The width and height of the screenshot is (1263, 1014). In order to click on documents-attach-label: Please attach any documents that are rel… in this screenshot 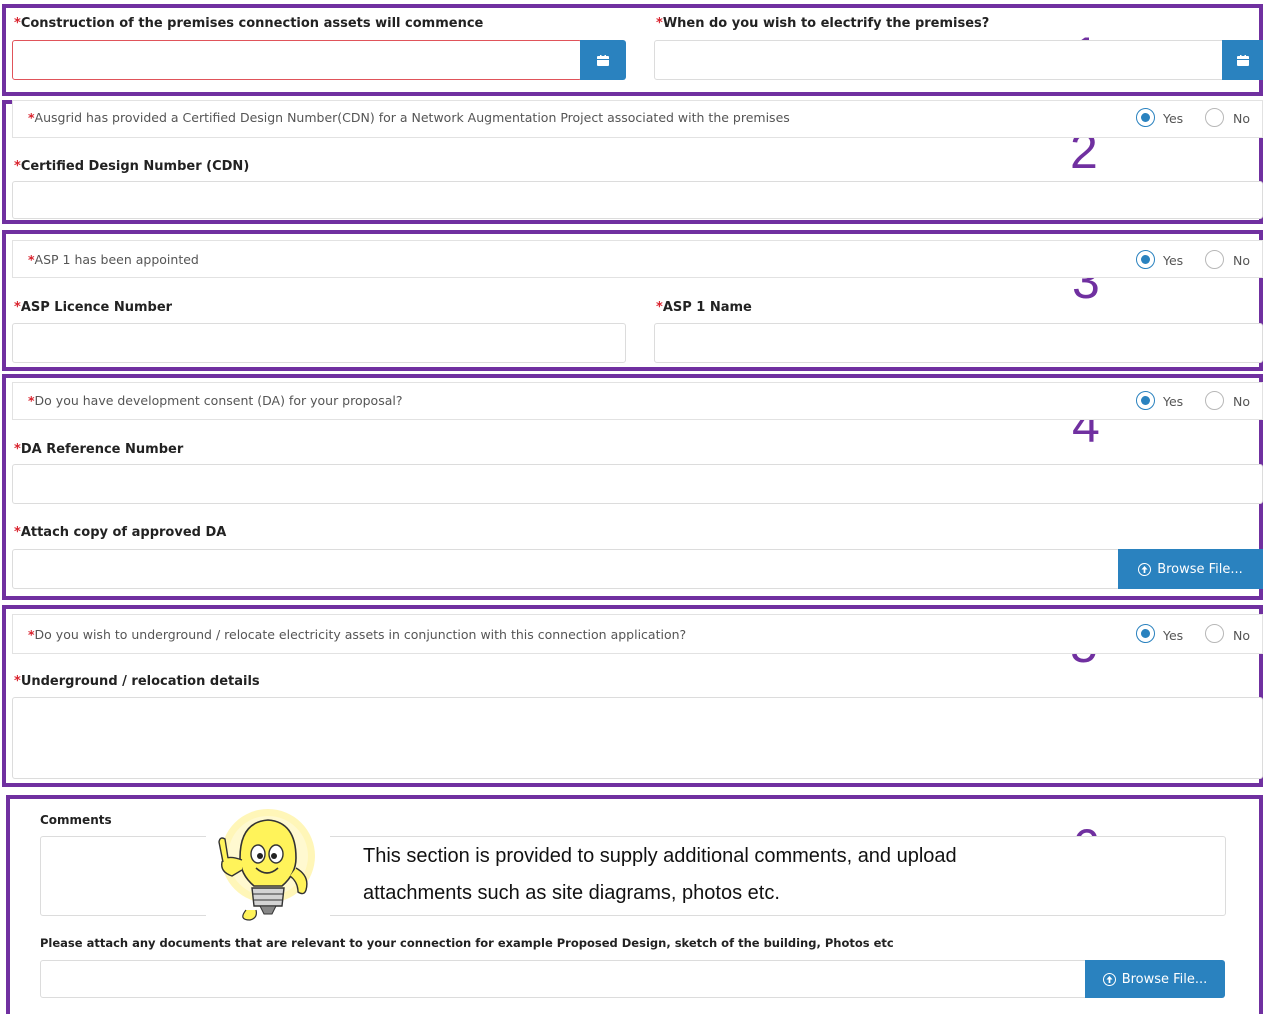, I will do `click(467, 943)`.